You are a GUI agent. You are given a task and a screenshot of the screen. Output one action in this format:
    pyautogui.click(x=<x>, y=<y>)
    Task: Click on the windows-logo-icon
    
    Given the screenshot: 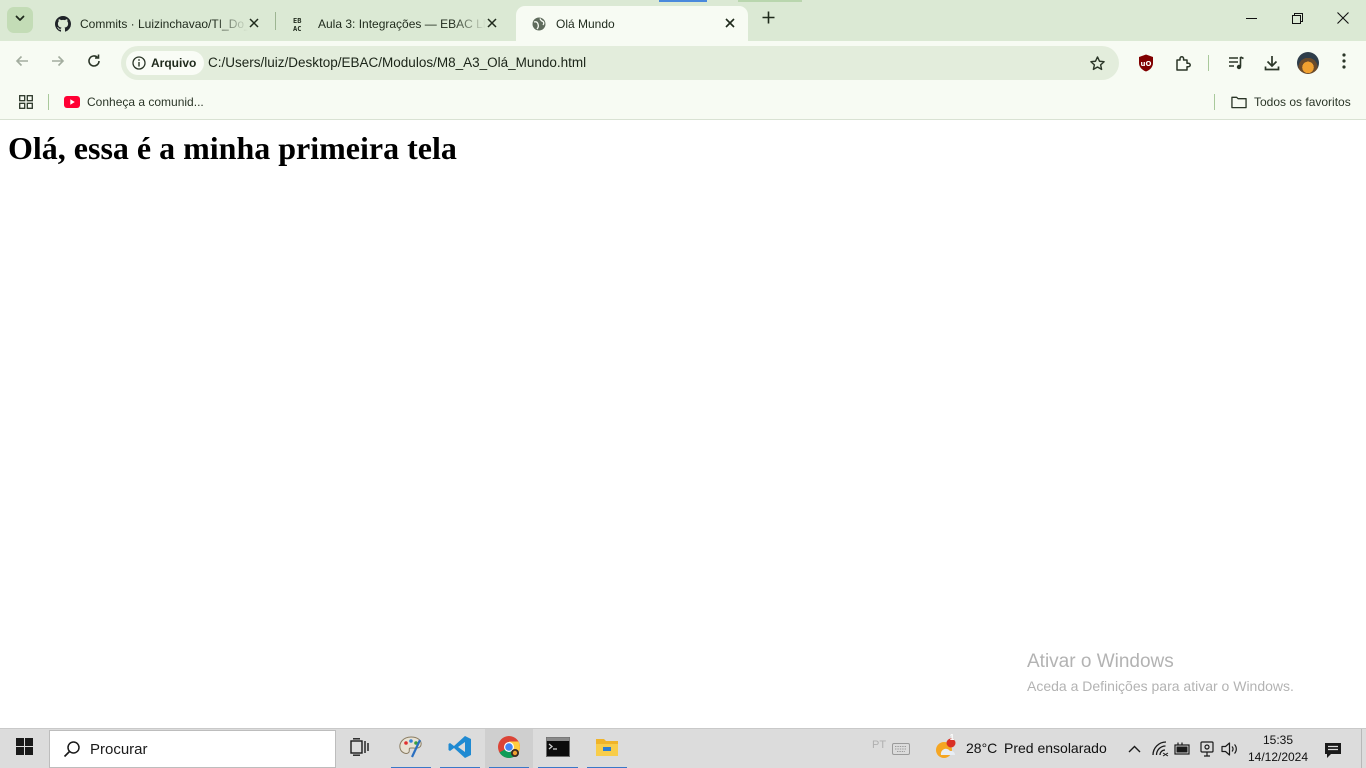 What is the action you would take?
    pyautogui.click(x=24, y=749)
    